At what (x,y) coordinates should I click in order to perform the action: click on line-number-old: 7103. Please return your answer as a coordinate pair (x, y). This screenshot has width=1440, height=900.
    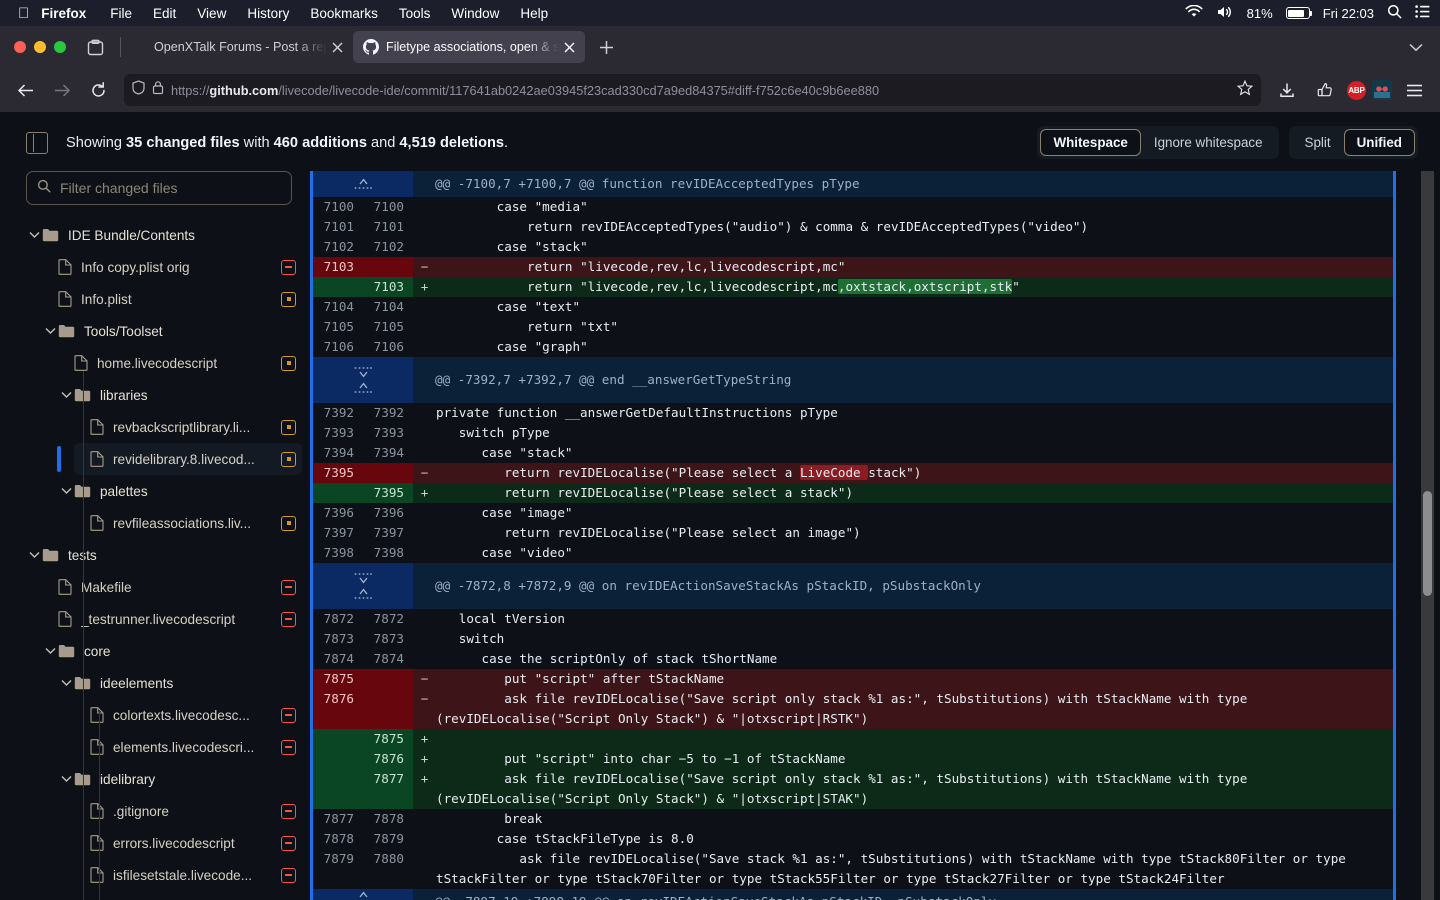
    Looking at the image, I should click on (338, 267).